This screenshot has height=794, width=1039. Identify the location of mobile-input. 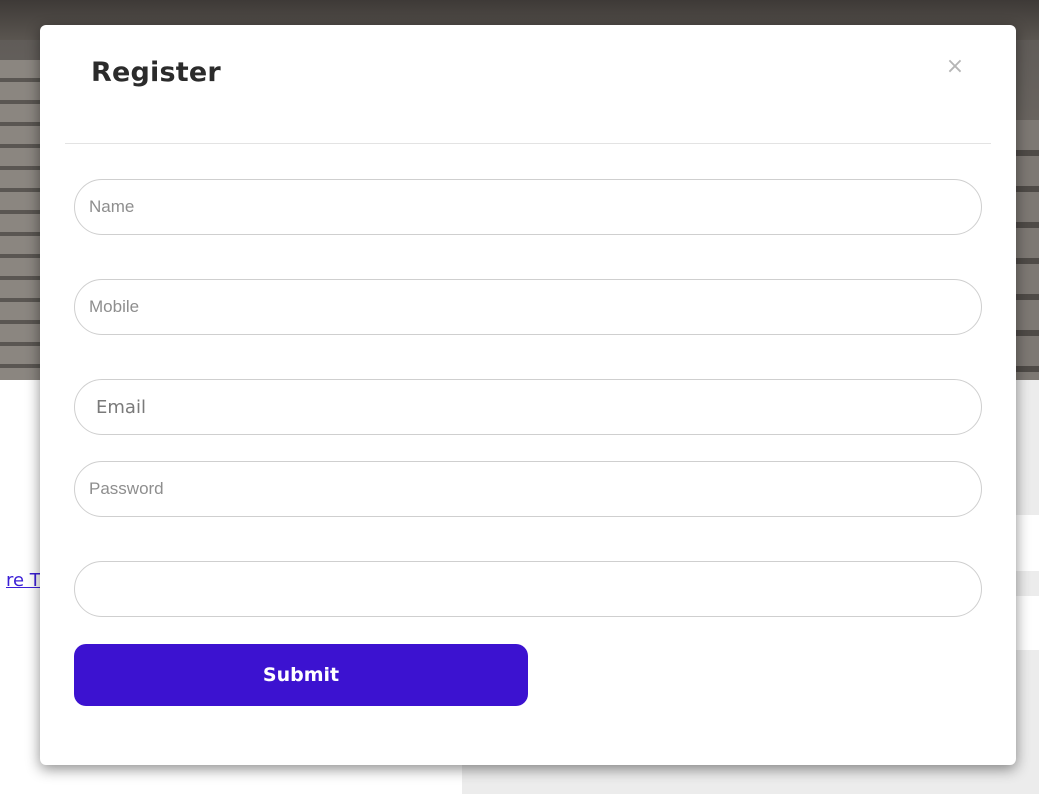
(528, 307).